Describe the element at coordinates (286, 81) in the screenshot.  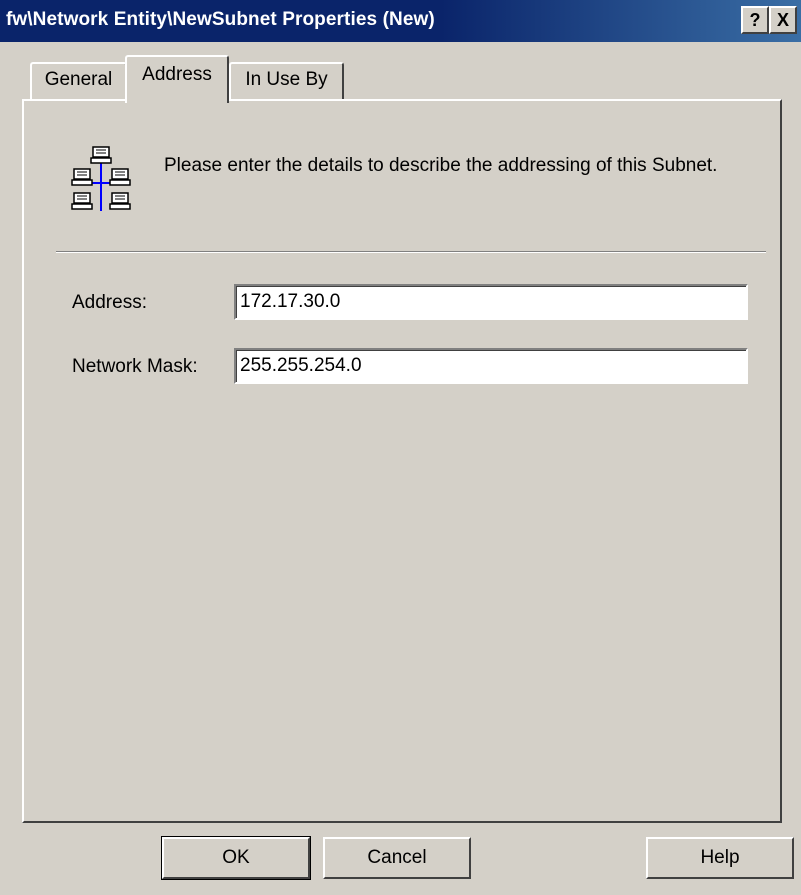
I see `tab-in-use-by: In Use By` at that location.